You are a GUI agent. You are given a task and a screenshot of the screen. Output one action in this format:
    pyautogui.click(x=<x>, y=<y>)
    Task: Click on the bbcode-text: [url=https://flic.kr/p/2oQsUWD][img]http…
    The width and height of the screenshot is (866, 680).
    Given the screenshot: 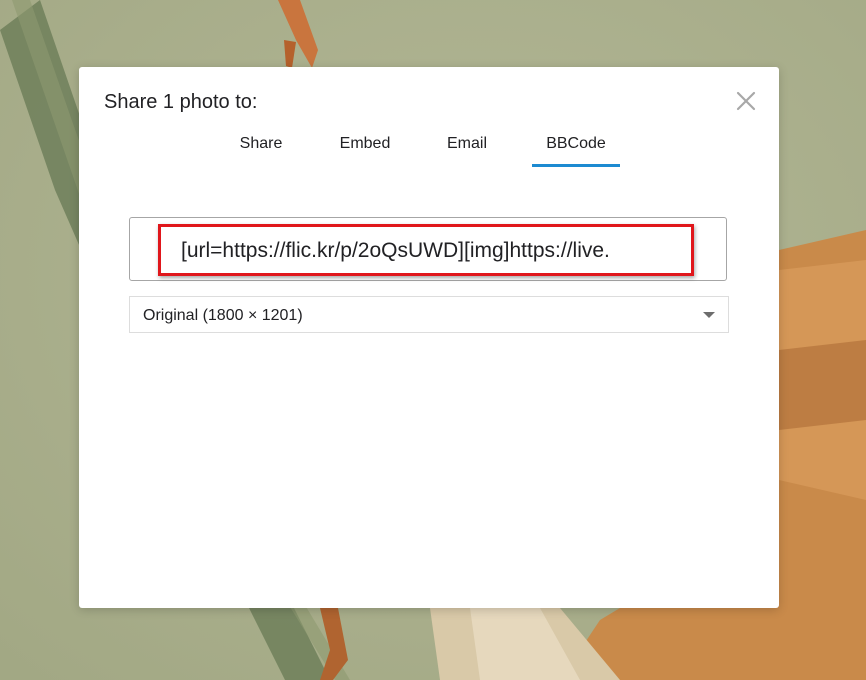 What is the action you would take?
    pyautogui.click(x=395, y=250)
    